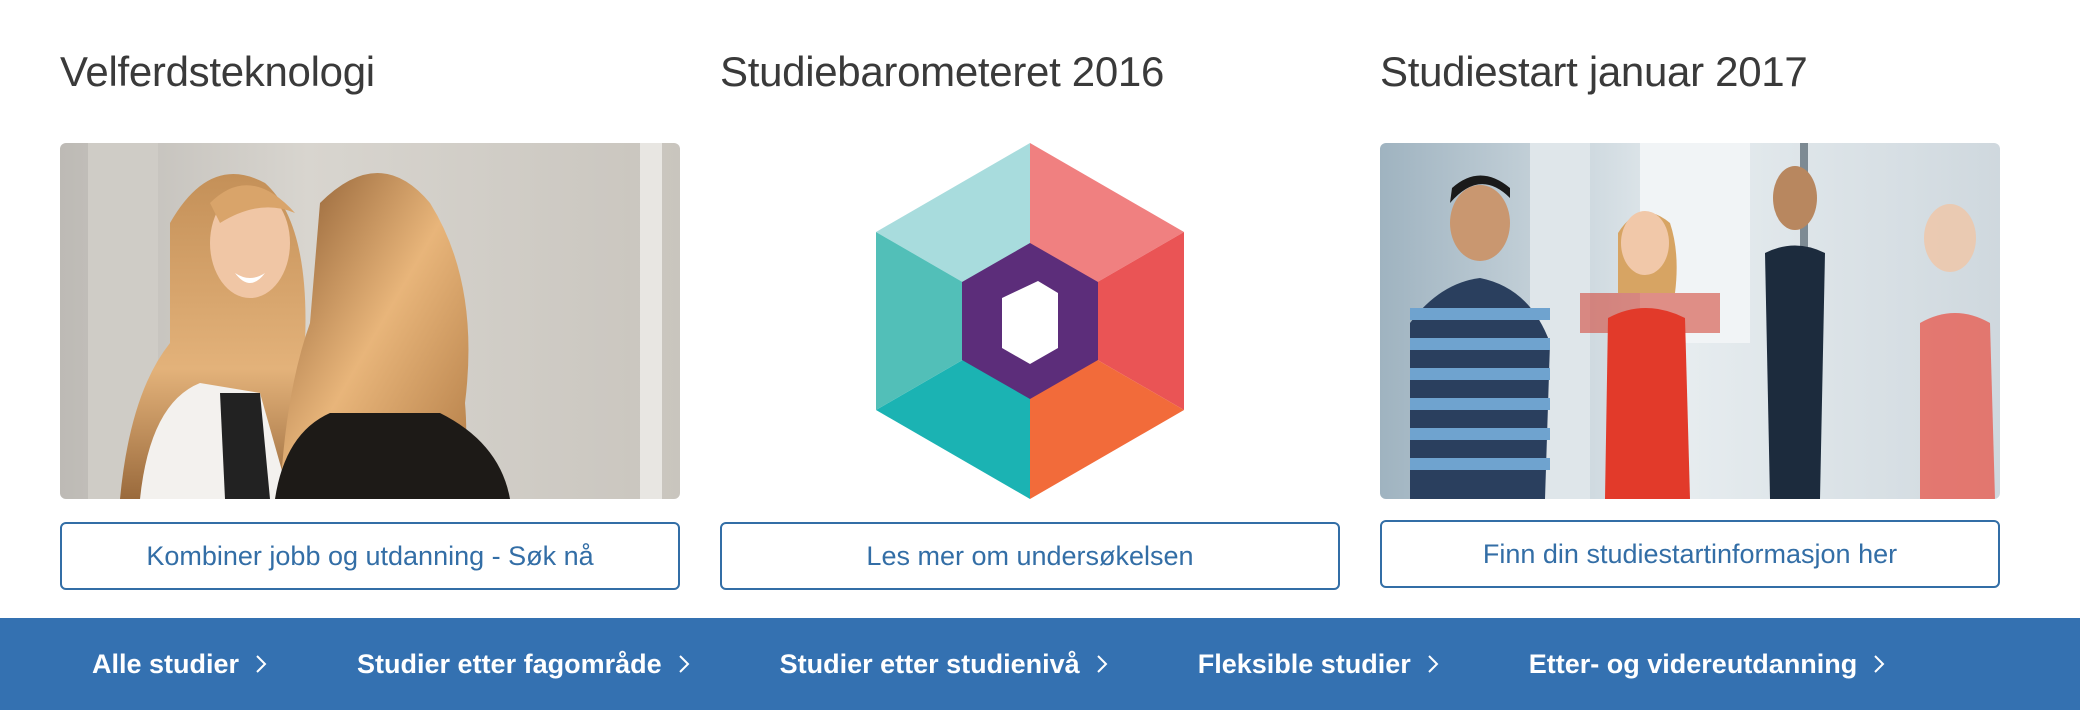 This screenshot has height=710, width=2080. What do you see at coordinates (509, 663) in the screenshot?
I see `nav-item-label: Studier etter fagområde` at bounding box center [509, 663].